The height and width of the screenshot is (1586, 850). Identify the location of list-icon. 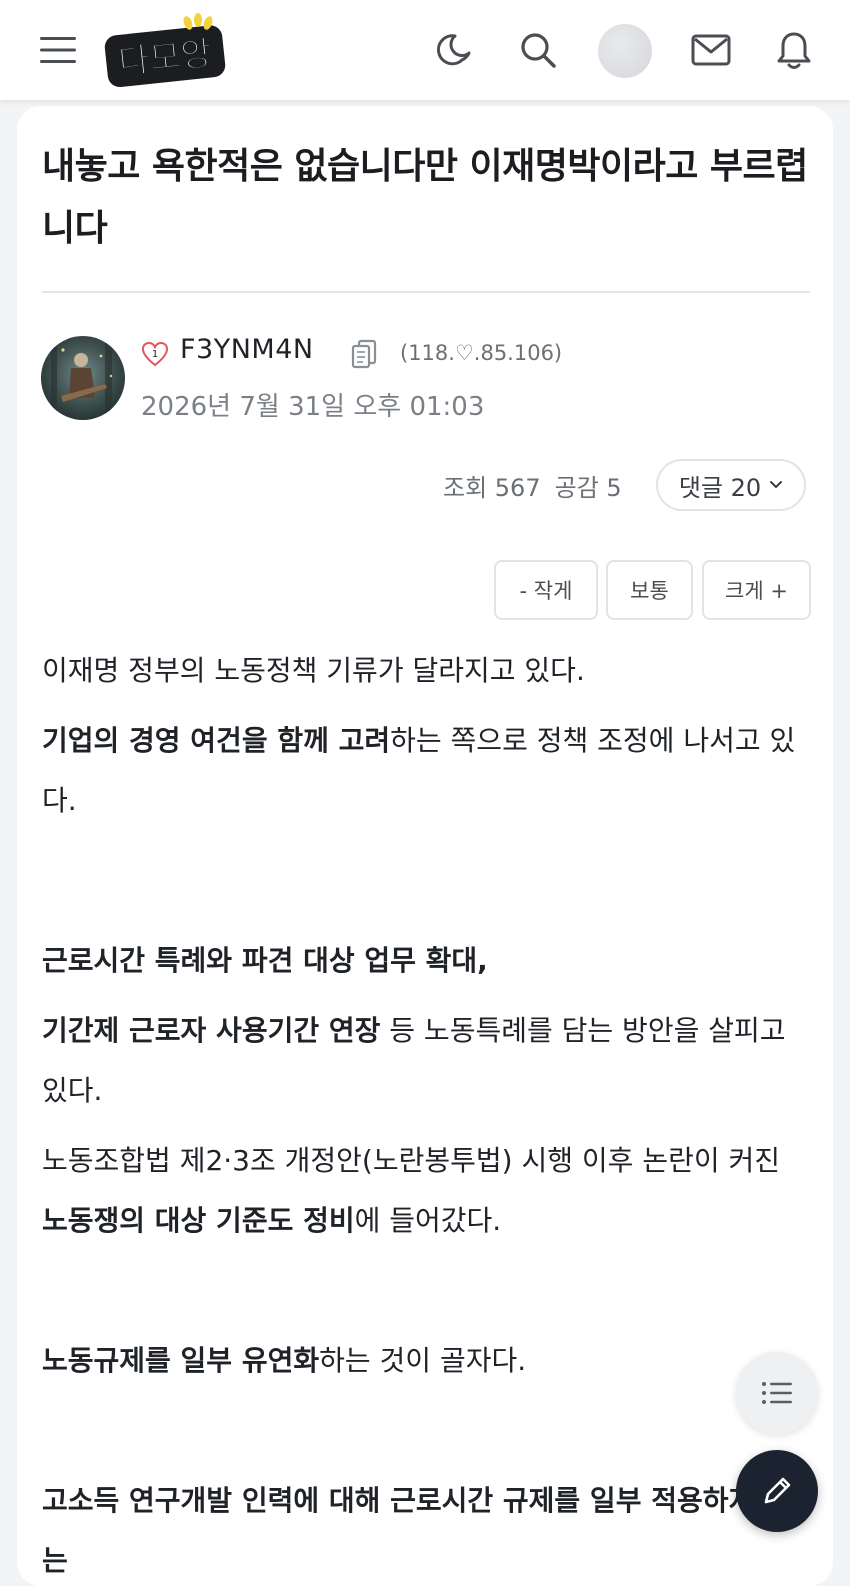
(777, 1393).